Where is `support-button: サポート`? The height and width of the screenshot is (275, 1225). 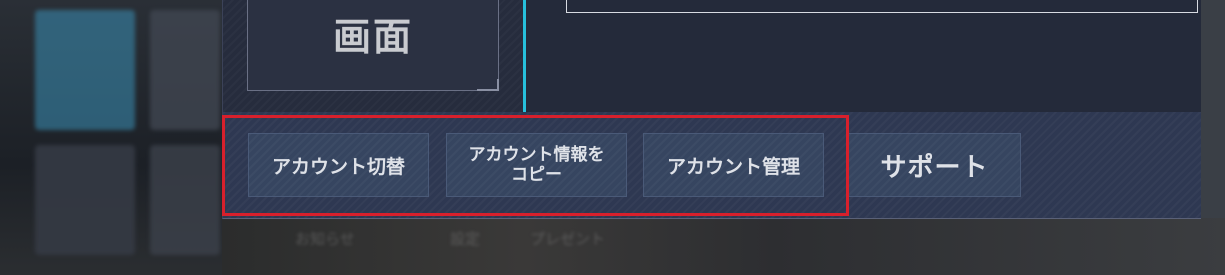 support-button: サポート is located at coordinates (934, 165).